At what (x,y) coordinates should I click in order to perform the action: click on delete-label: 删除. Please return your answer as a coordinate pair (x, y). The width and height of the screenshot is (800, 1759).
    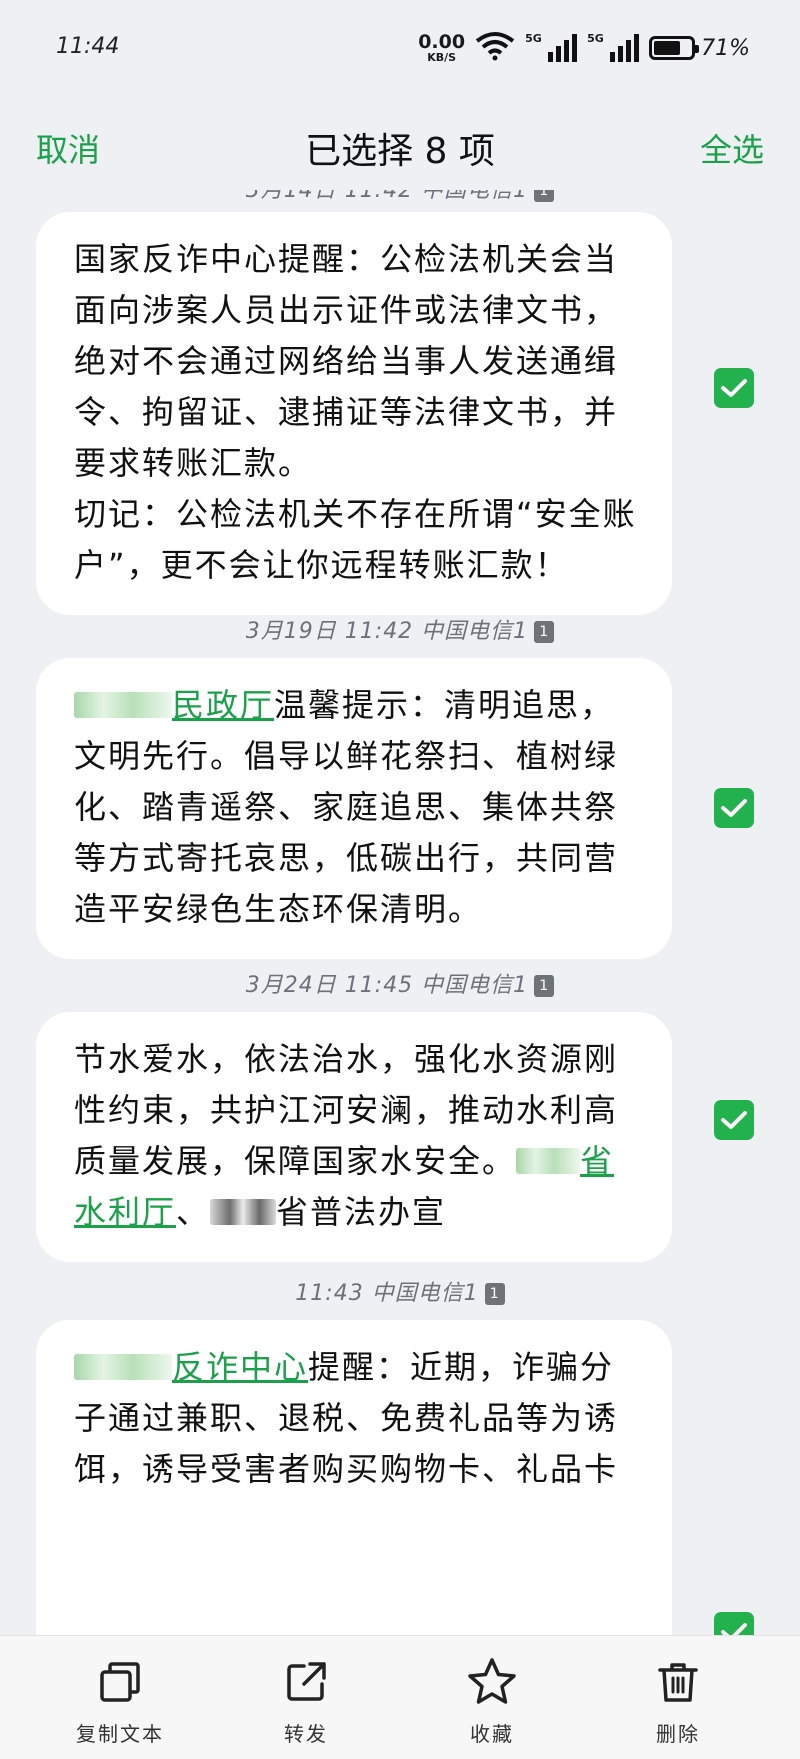
    Looking at the image, I should click on (678, 1734).